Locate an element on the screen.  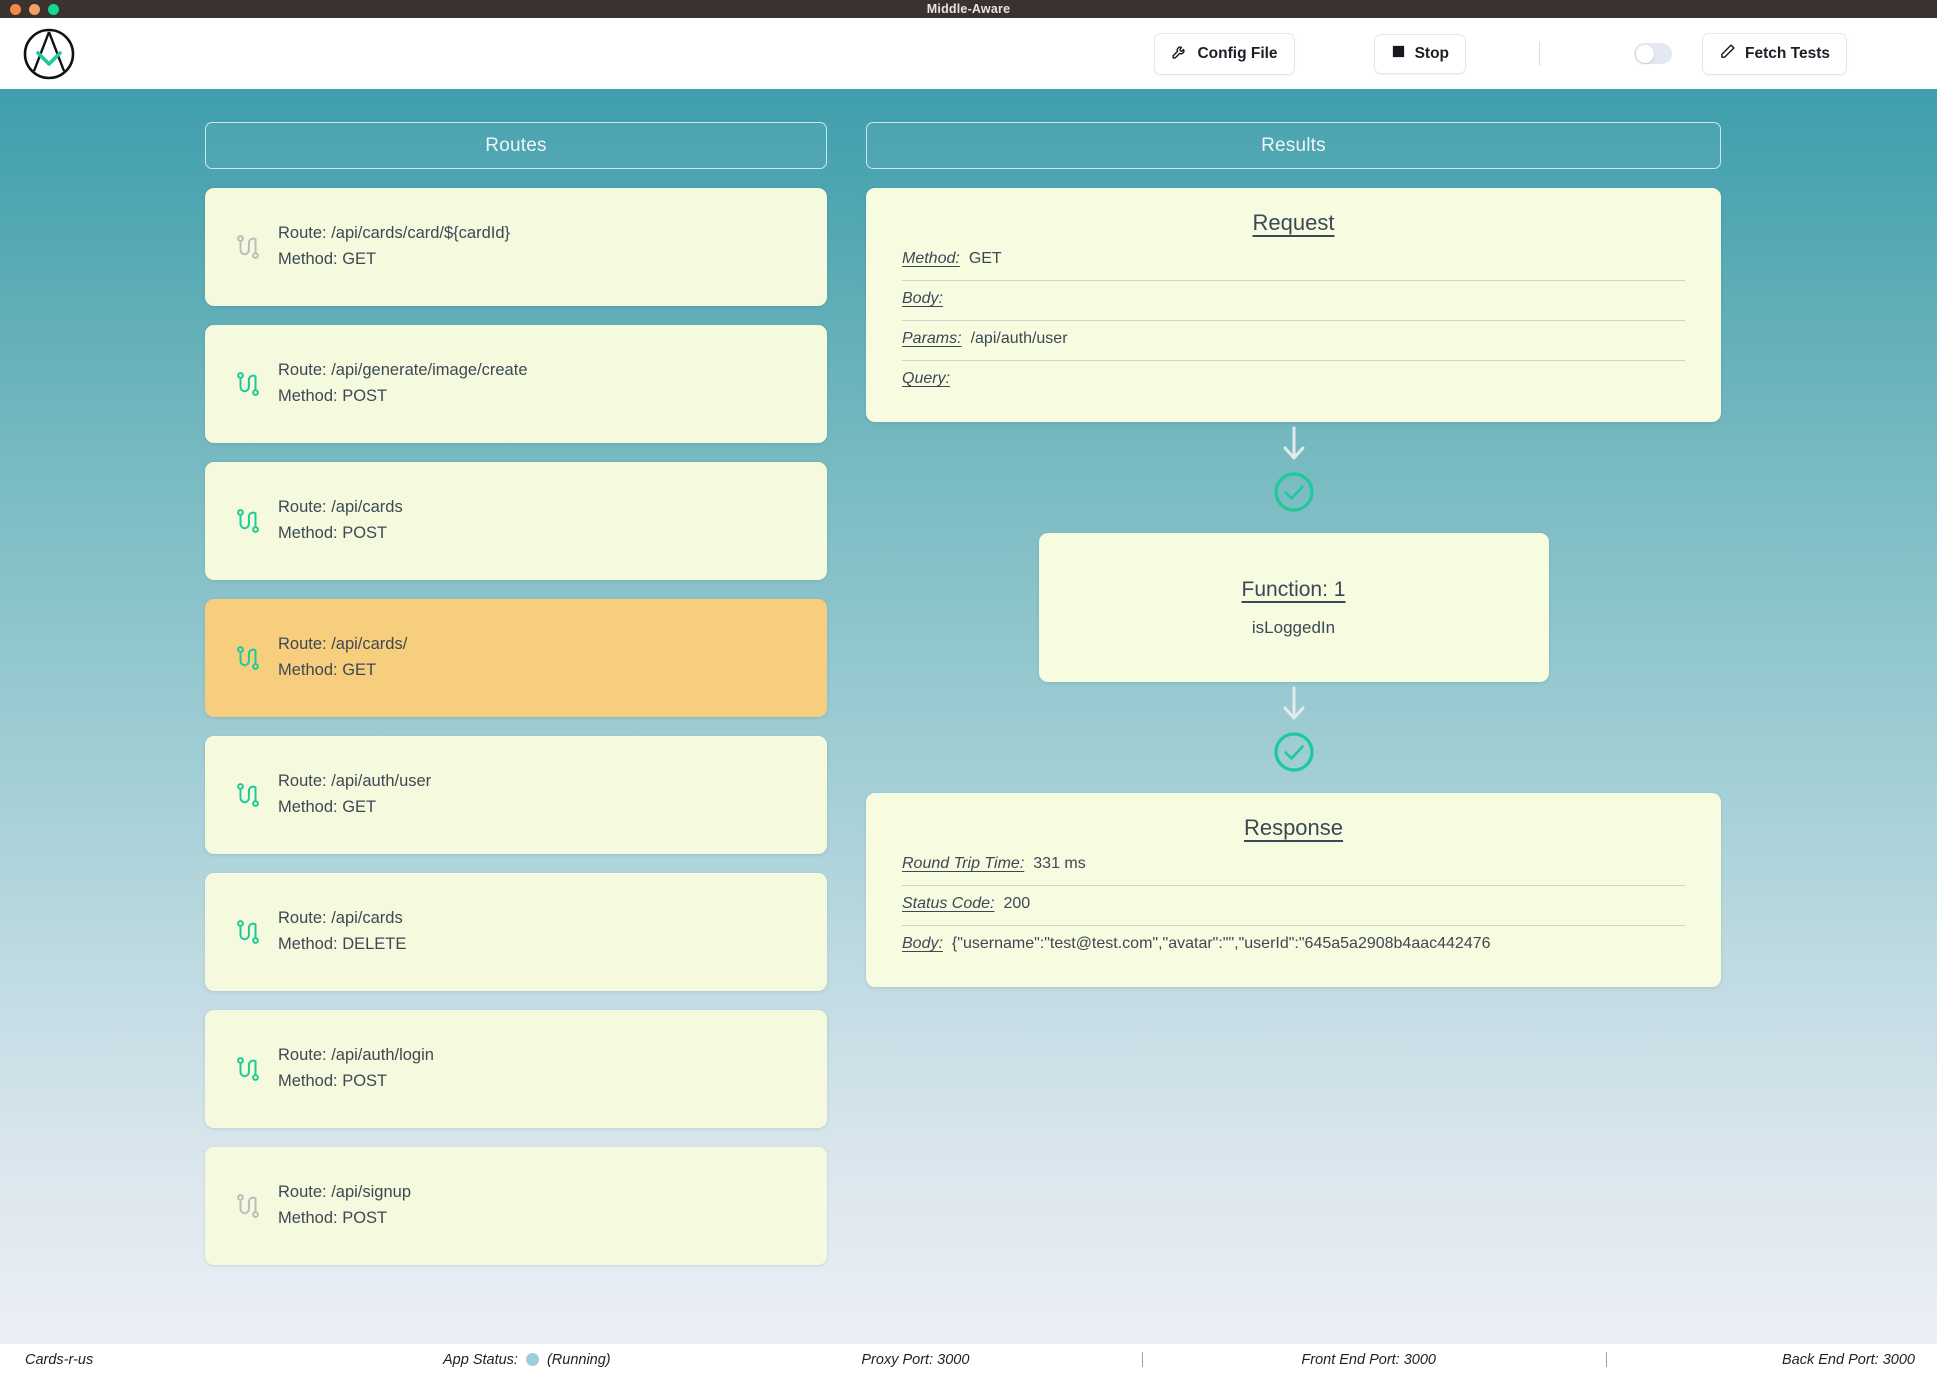
response-row-1: Status Code: 200 is located at coordinates (1293, 906).